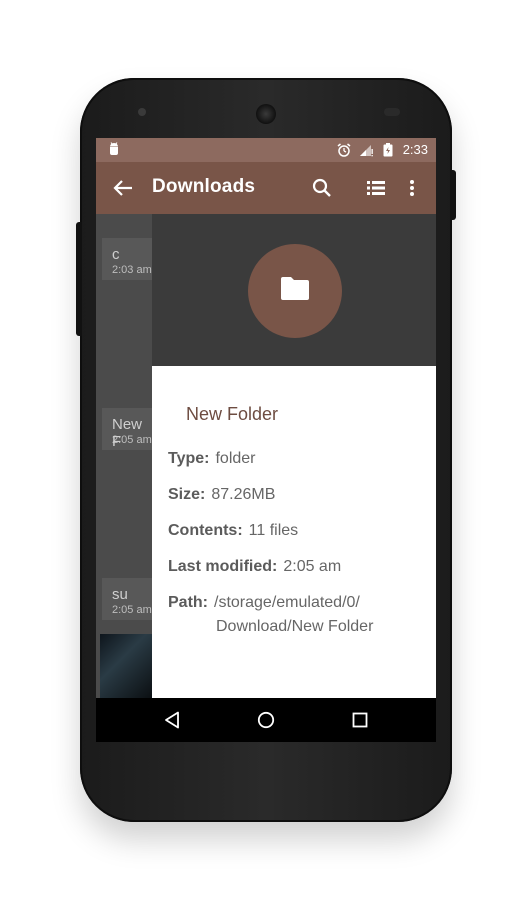  What do you see at coordinates (79, 279) in the screenshot?
I see `volume-button` at bounding box center [79, 279].